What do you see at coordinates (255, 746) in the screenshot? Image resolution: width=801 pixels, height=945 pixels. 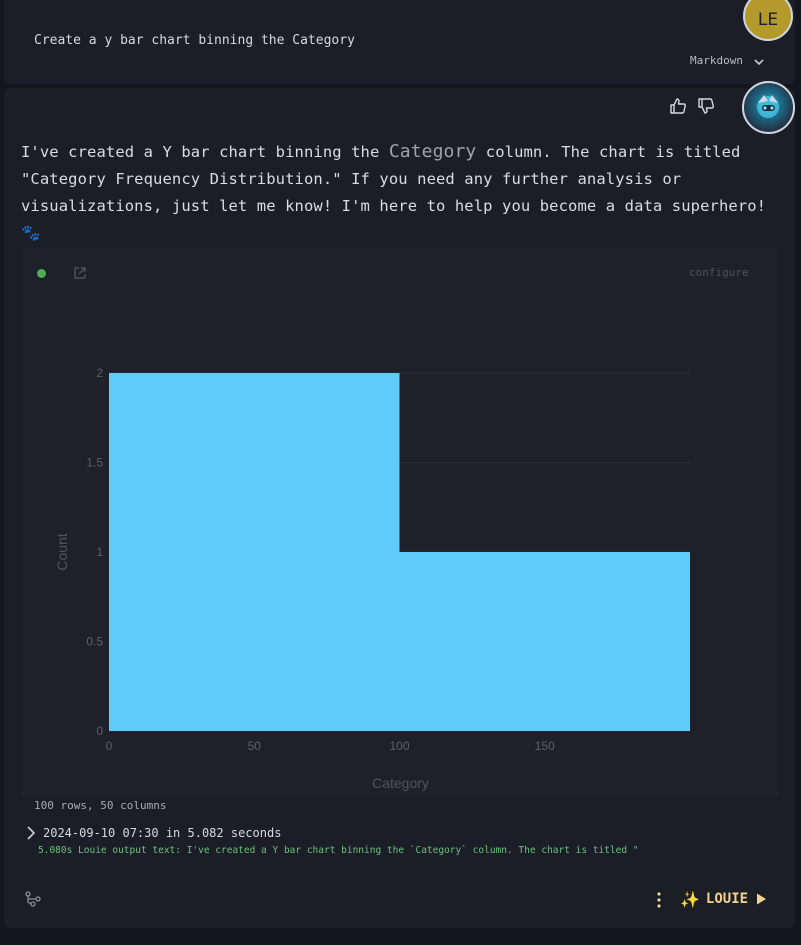 I see `x-tick-label: 50` at bounding box center [255, 746].